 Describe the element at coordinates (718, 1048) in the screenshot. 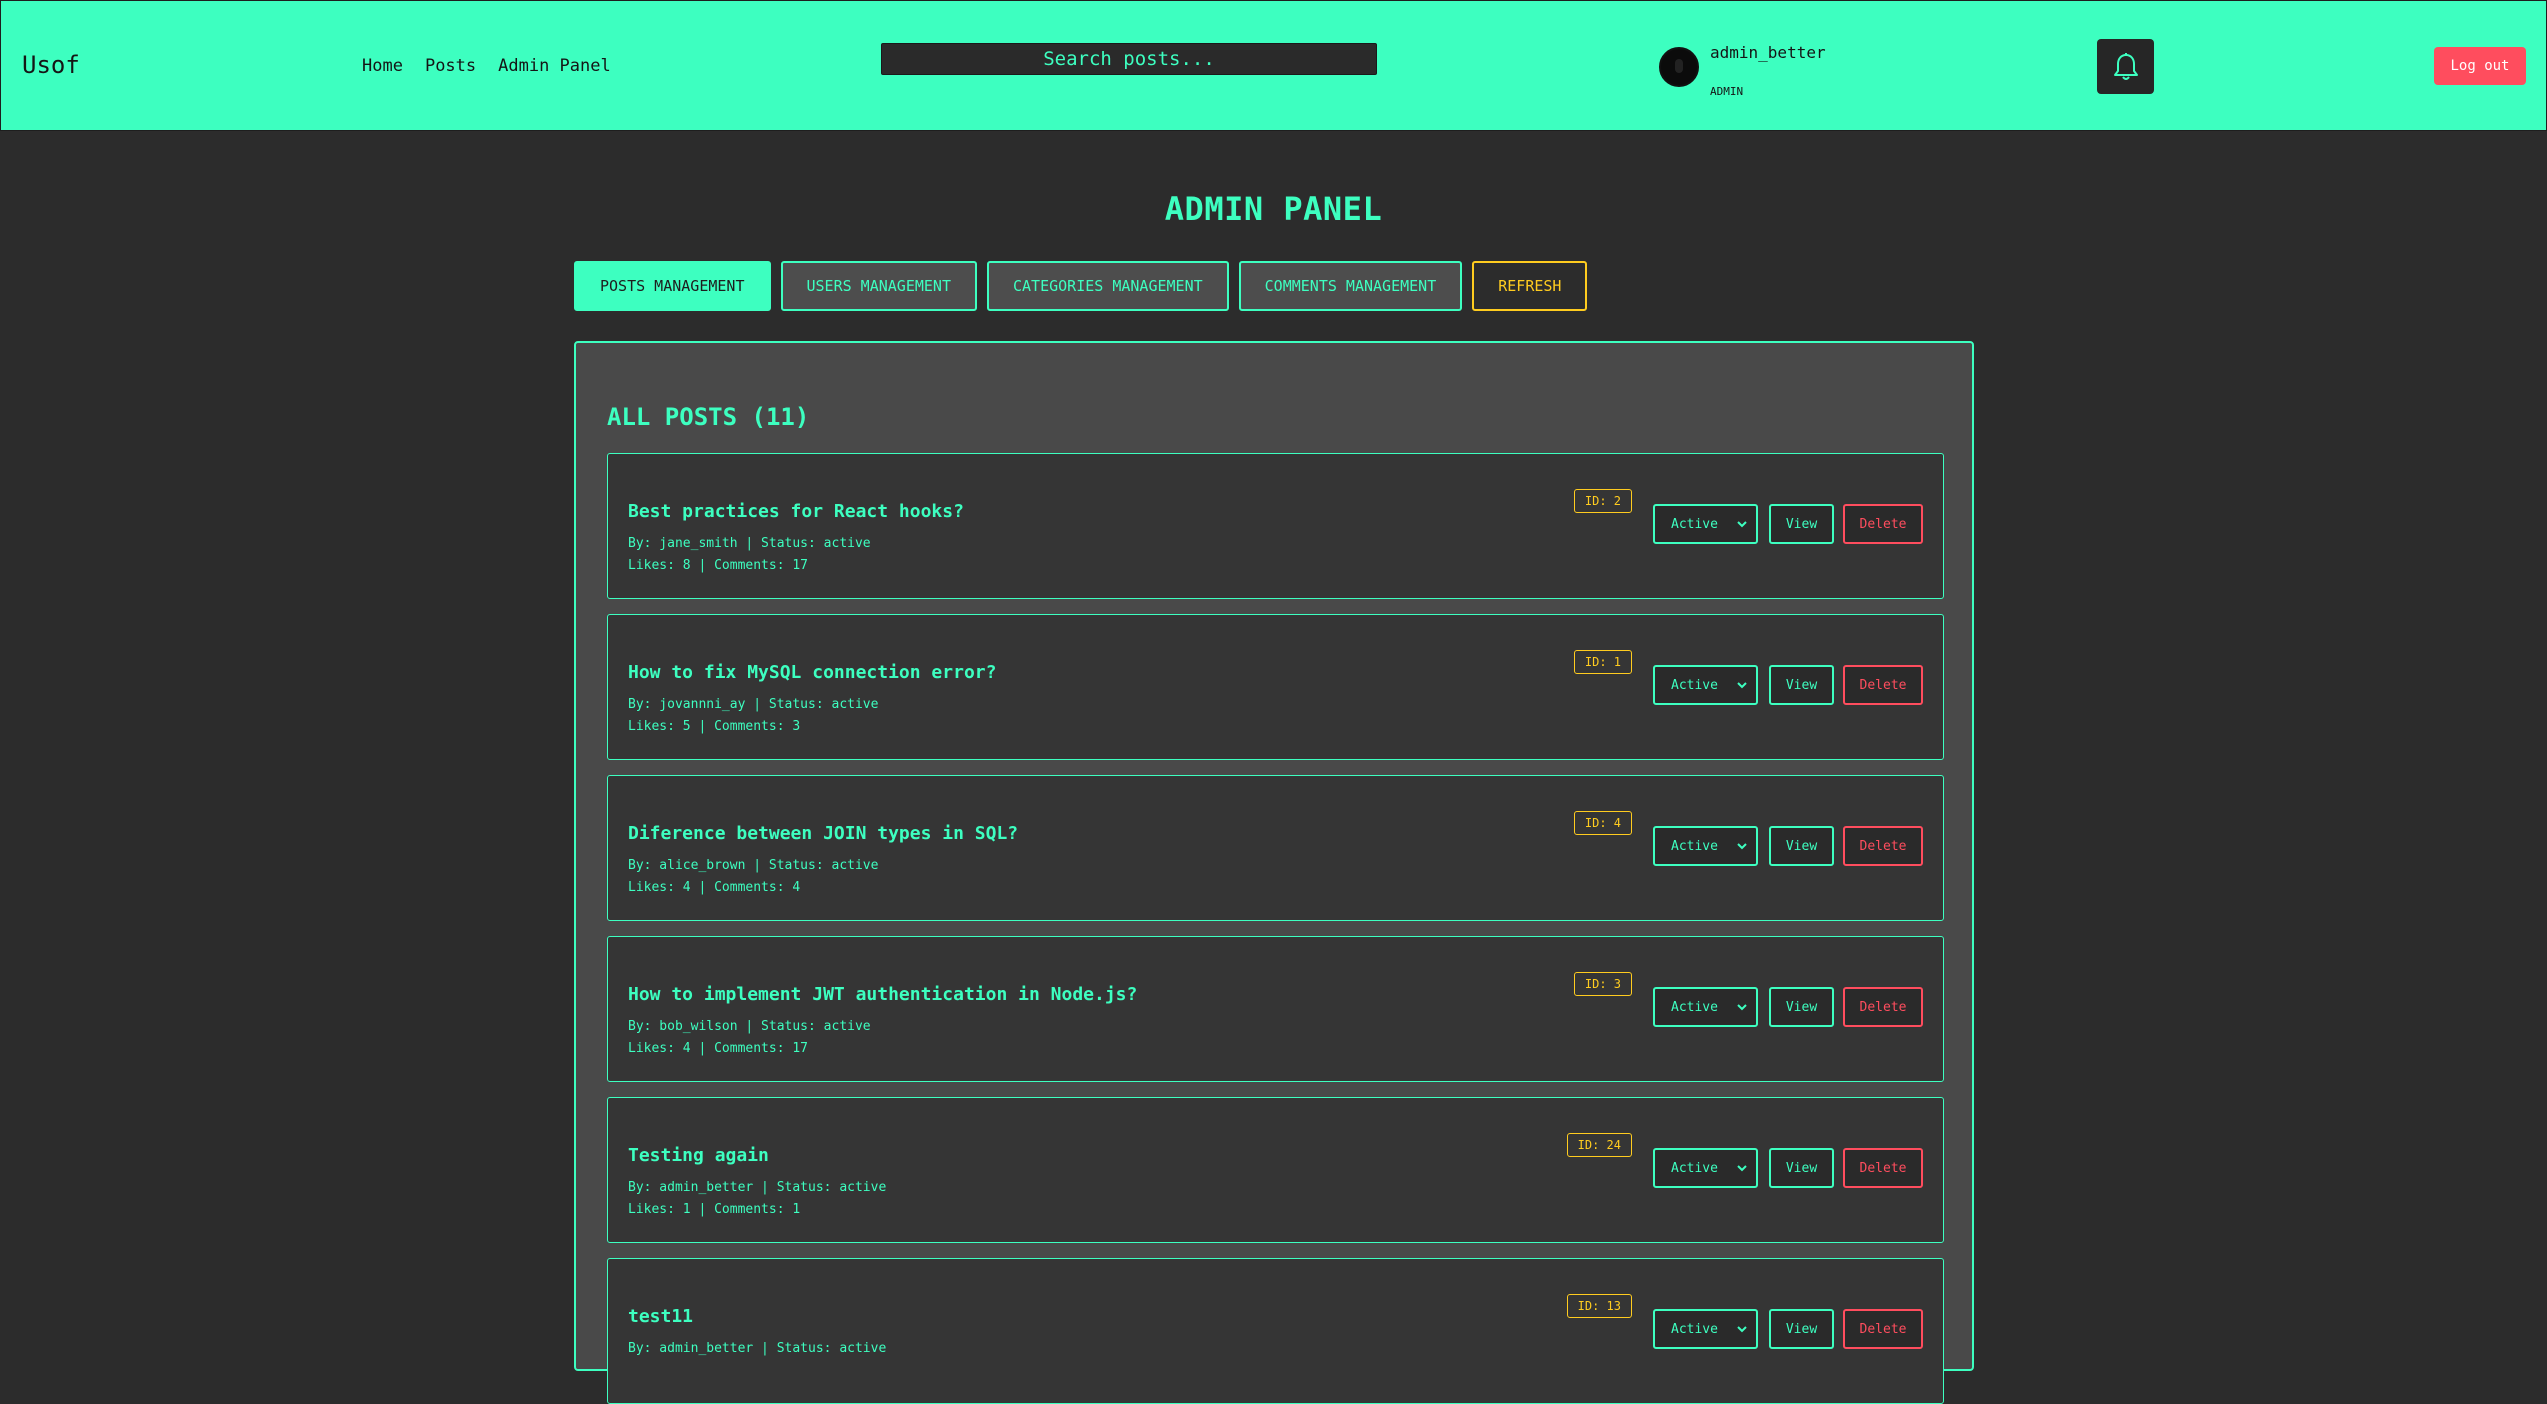

I see `post-stats: Likes: 4 | Comments: 17` at that location.